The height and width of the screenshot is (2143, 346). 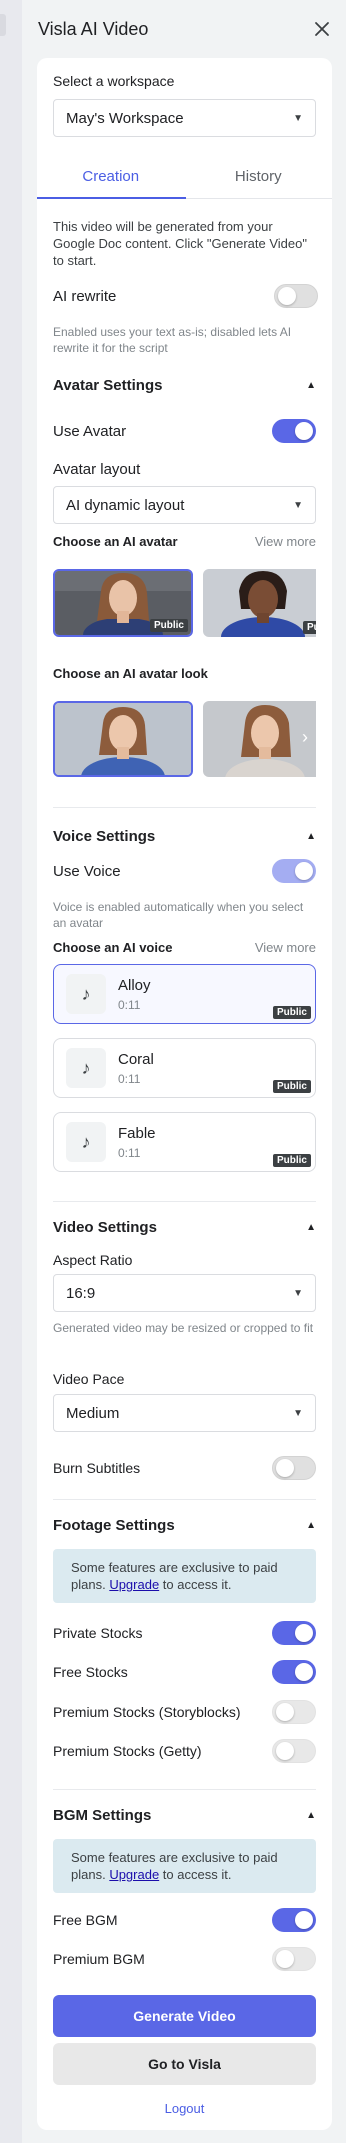 I want to click on aspect-ratio-value: 16:9, so click(x=81, y=1293).